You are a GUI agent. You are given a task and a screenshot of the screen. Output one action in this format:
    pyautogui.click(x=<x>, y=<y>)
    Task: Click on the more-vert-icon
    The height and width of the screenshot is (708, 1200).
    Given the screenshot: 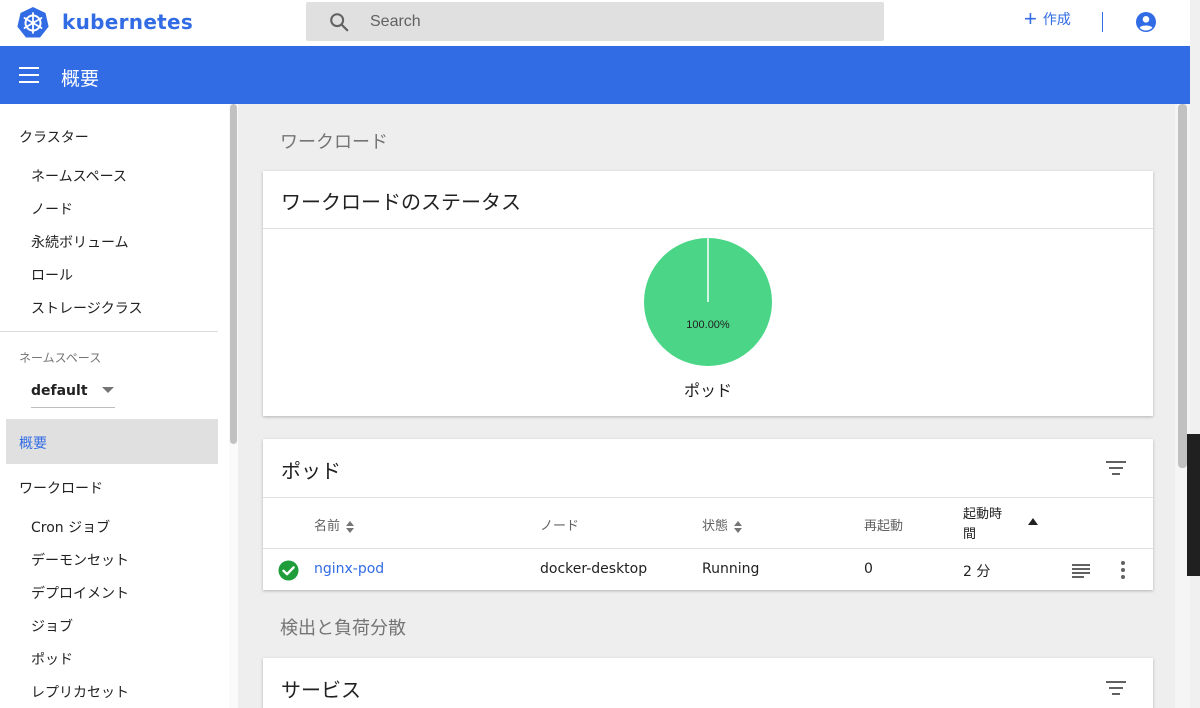 What is the action you would take?
    pyautogui.click(x=1123, y=570)
    